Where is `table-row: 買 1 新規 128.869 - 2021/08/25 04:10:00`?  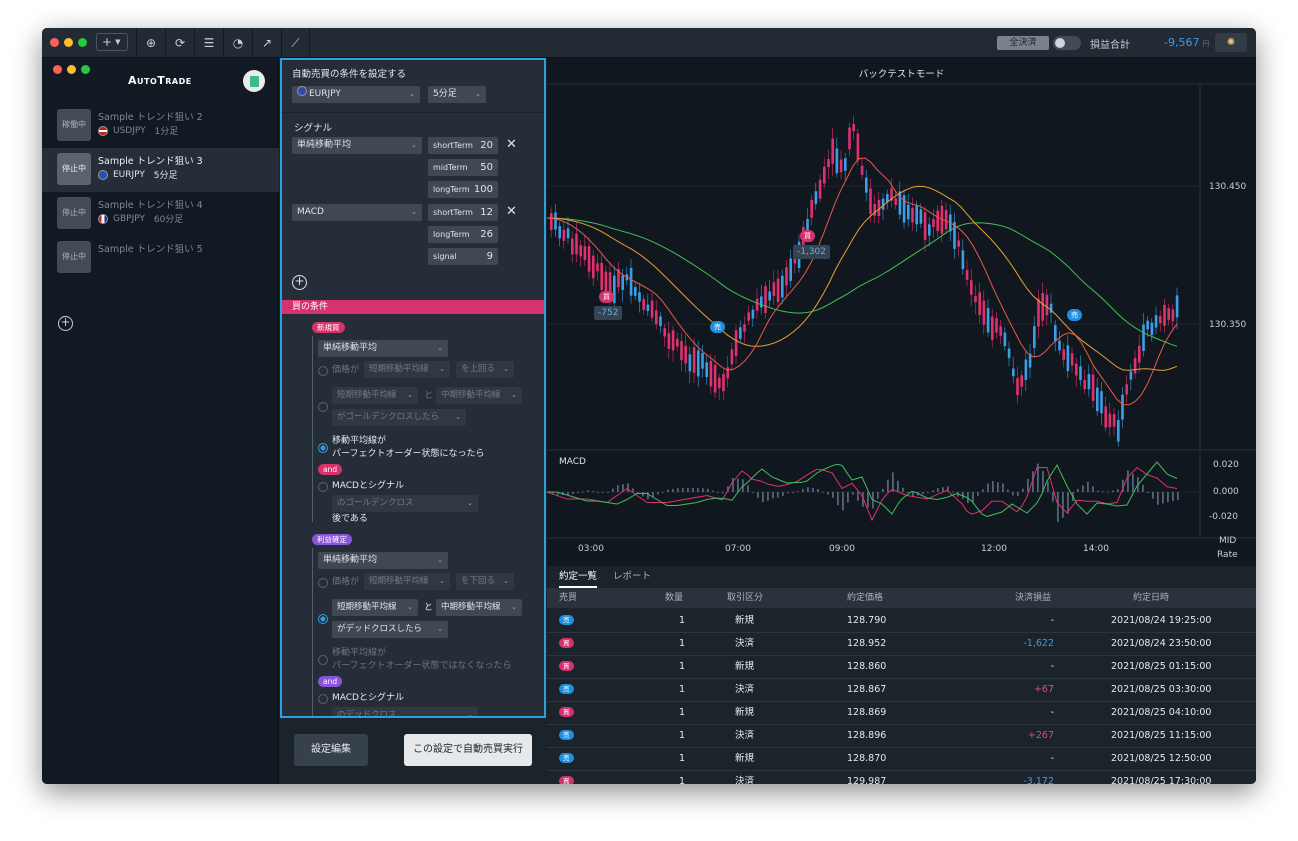
table-row: 買 1 新規 128.869 - 2021/08/25 04:10:00 is located at coordinates (901, 713).